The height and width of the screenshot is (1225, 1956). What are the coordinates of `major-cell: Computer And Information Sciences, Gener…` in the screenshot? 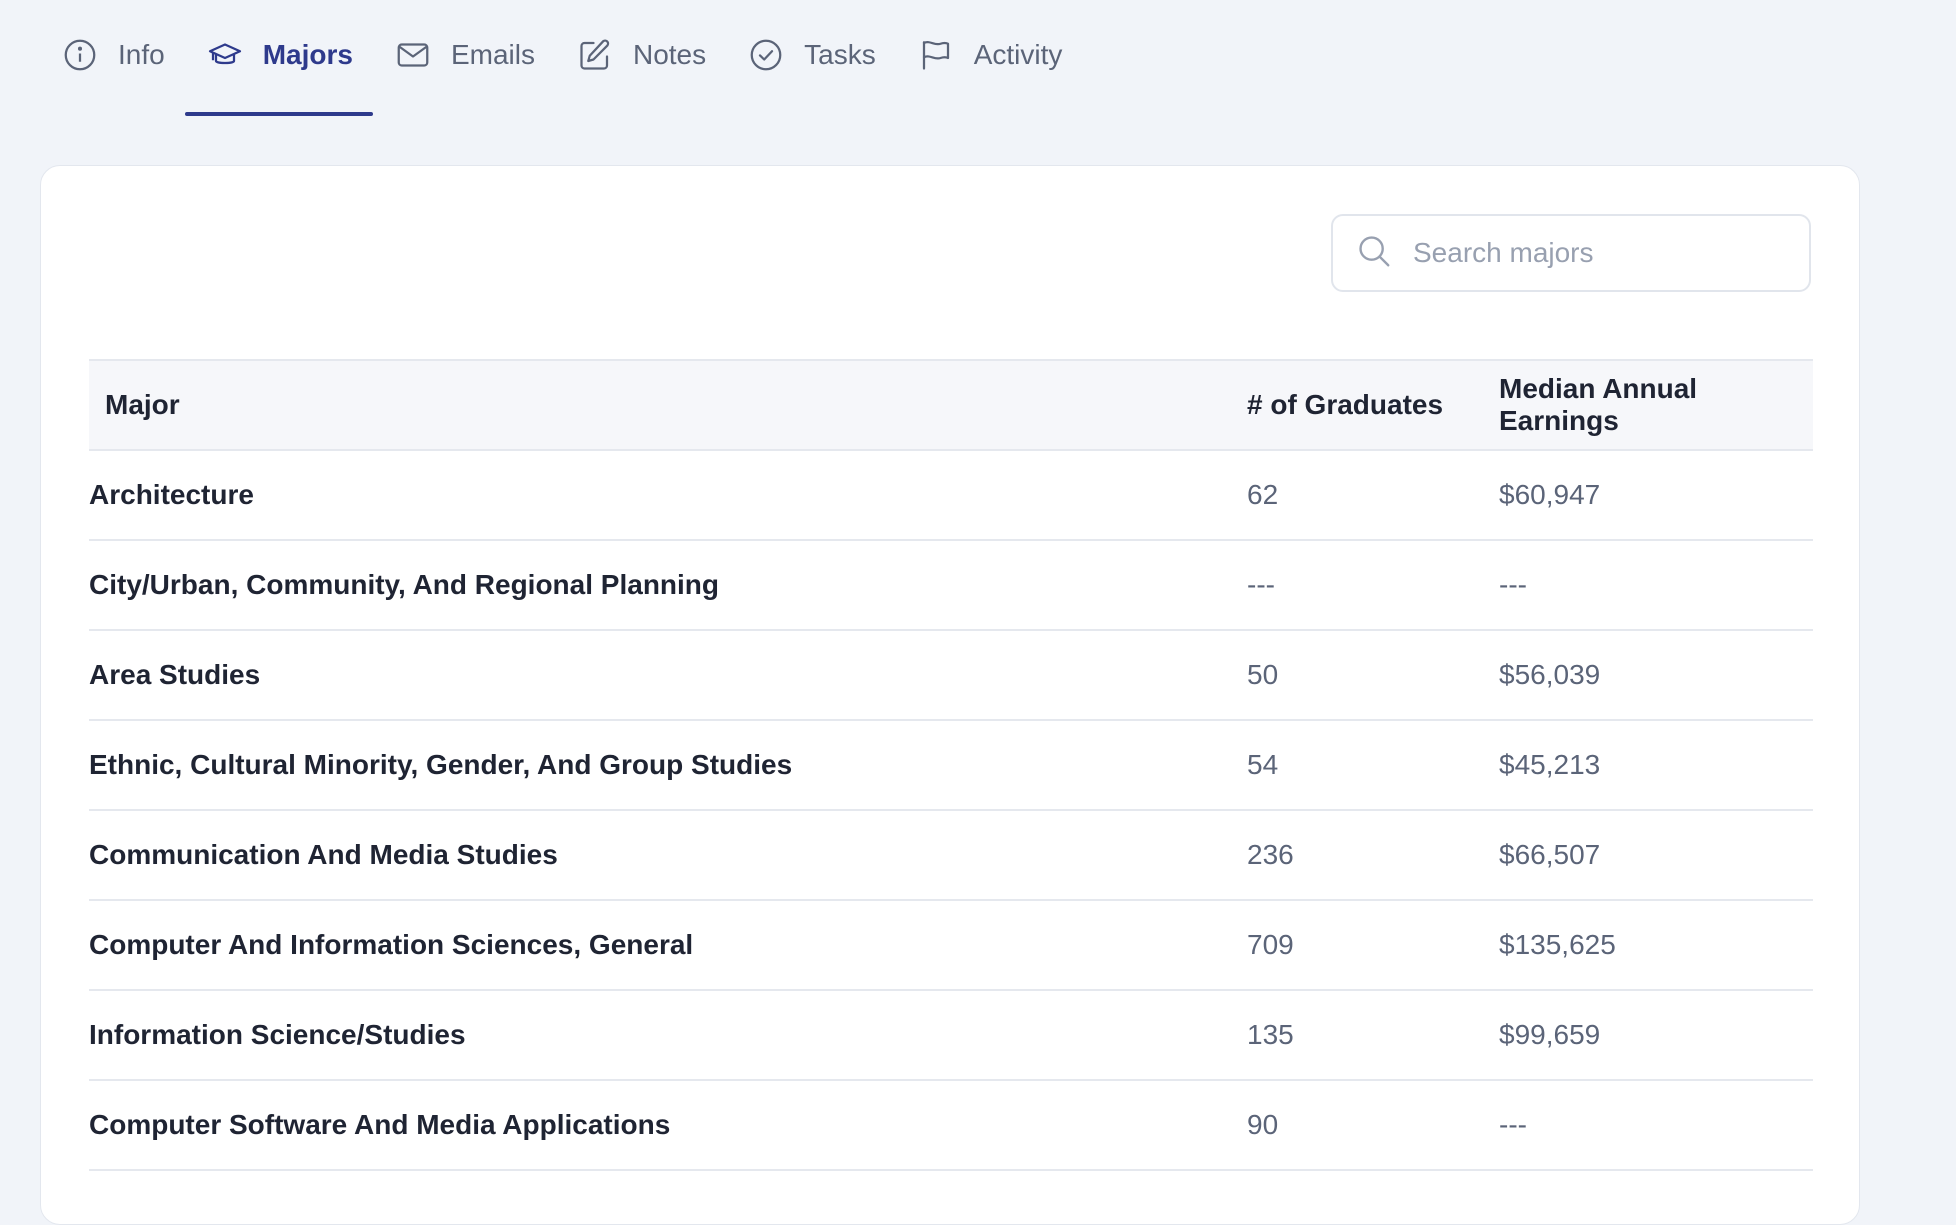 It's located at (668, 945).